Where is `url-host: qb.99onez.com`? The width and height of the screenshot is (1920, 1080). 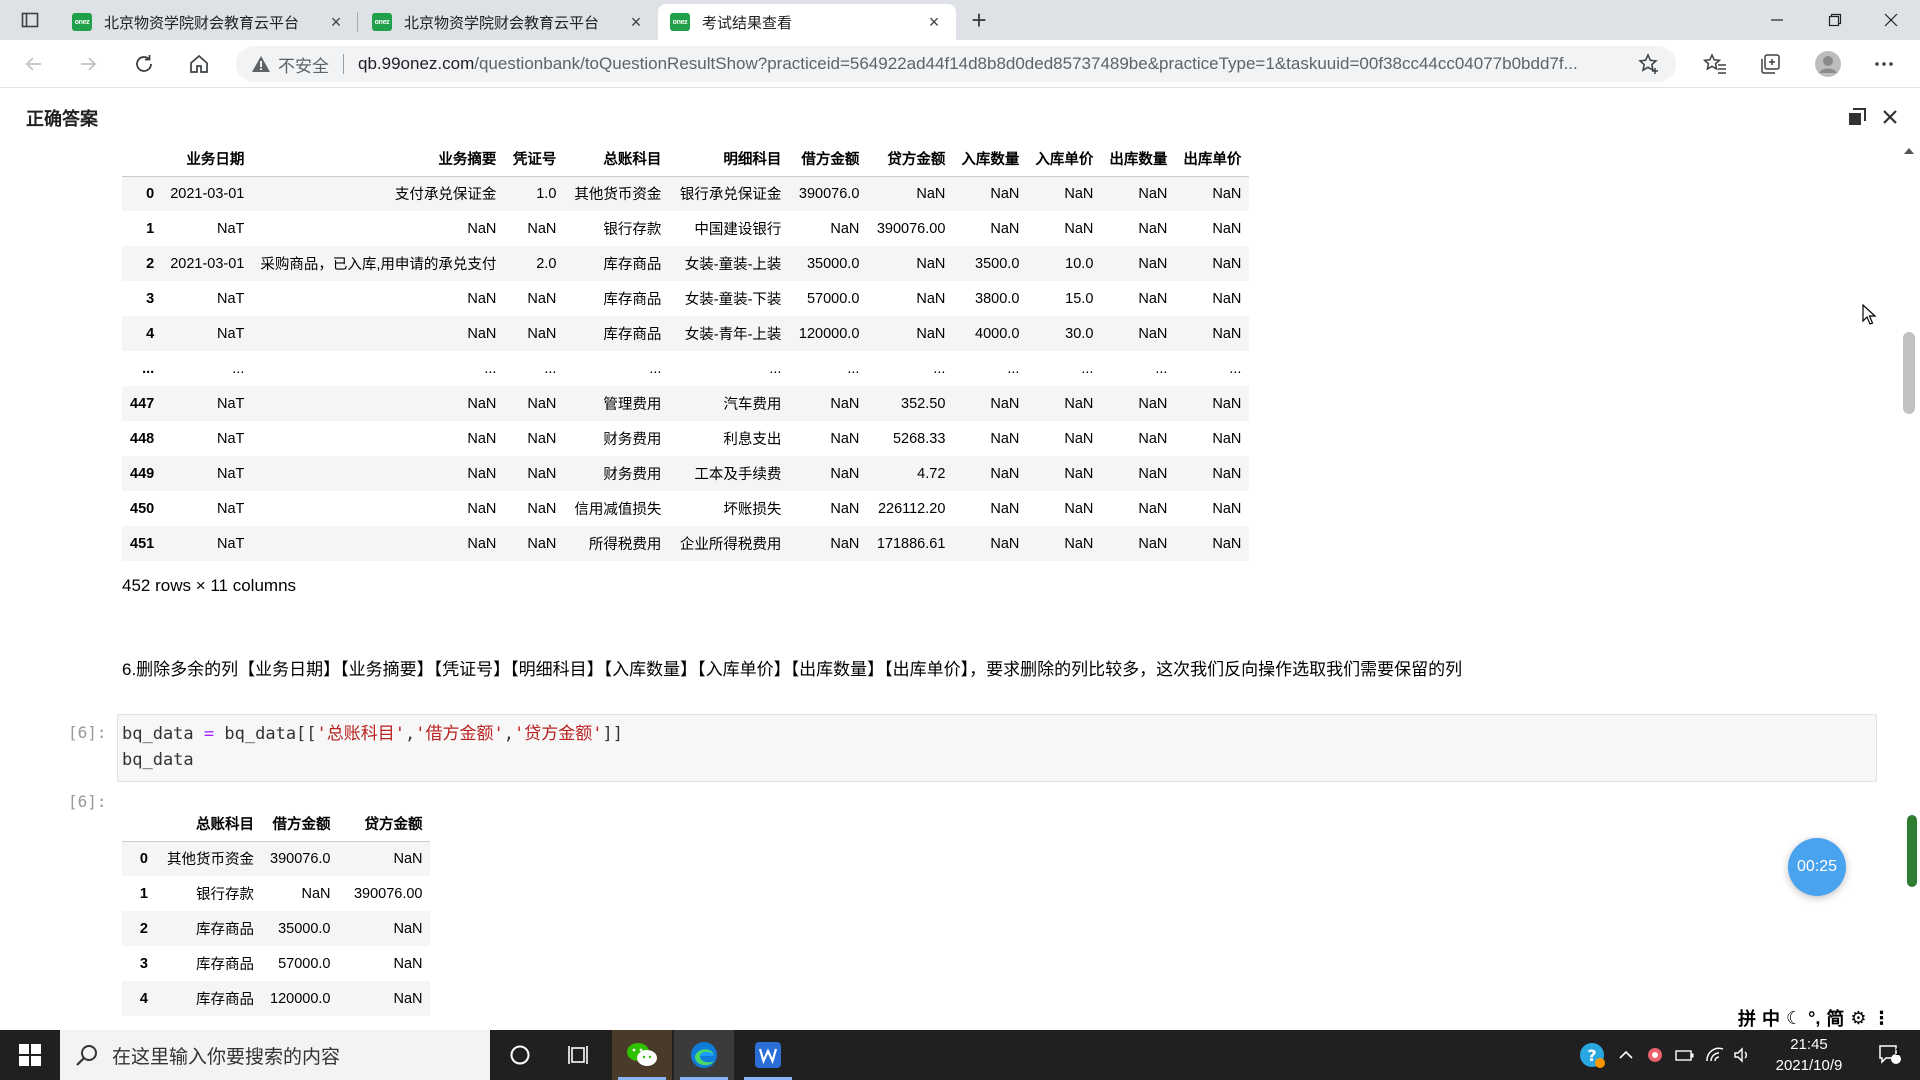
url-host: qb.99onez.com is located at coordinates (416, 63).